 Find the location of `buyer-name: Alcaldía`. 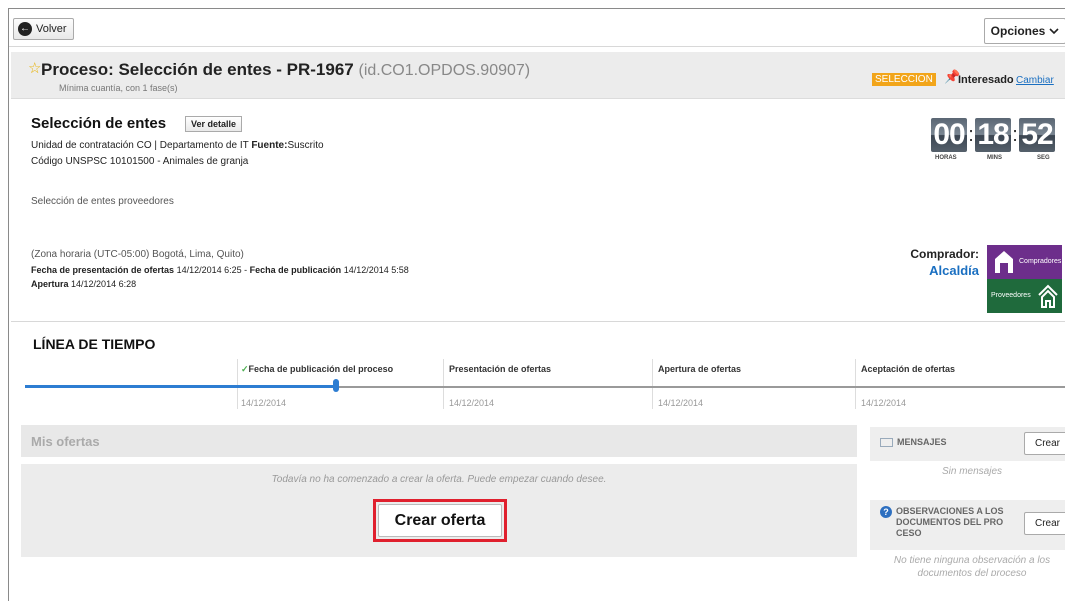

buyer-name: Alcaldía is located at coordinates (940, 270).